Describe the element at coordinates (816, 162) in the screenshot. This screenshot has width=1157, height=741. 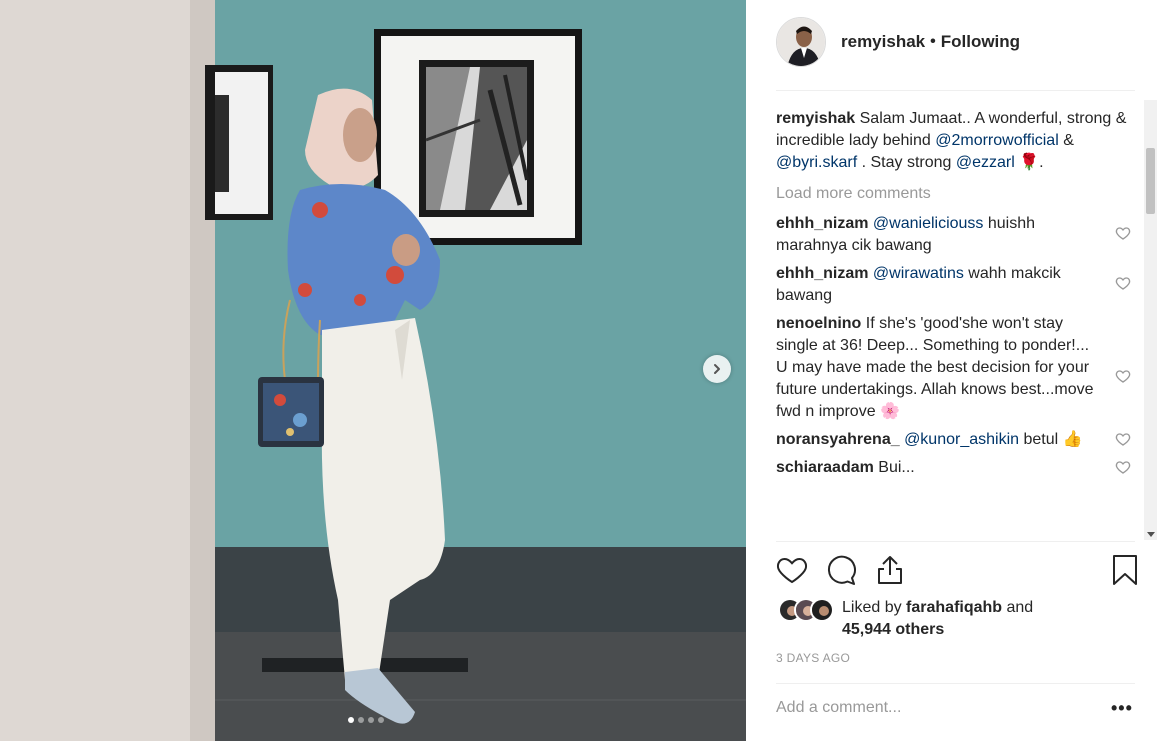
I see `mention-link: @byri.skarf` at that location.